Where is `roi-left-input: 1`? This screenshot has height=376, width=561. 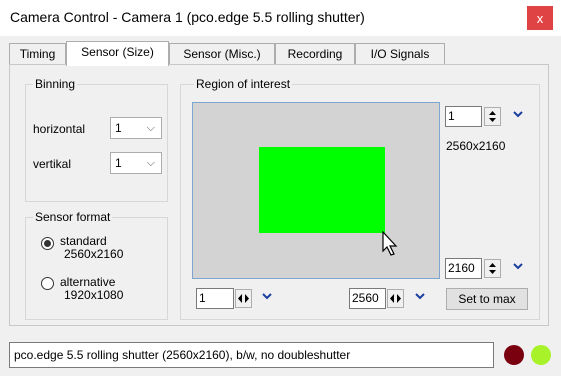 roi-left-input: 1 is located at coordinates (215, 298).